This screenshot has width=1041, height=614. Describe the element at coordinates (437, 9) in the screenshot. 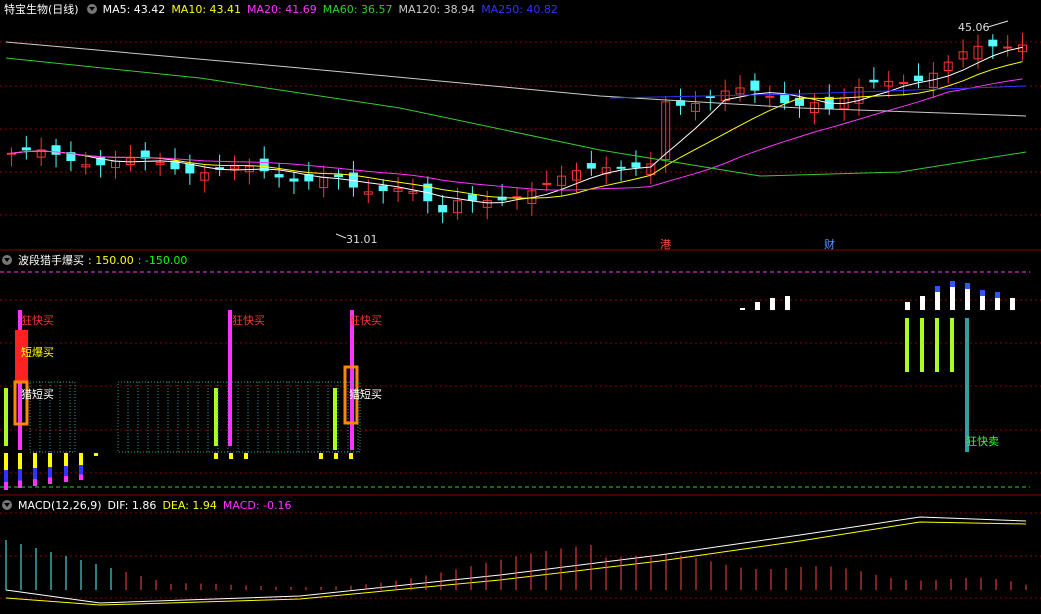

I see `ma120-value: MA120: 38.94` at that location.